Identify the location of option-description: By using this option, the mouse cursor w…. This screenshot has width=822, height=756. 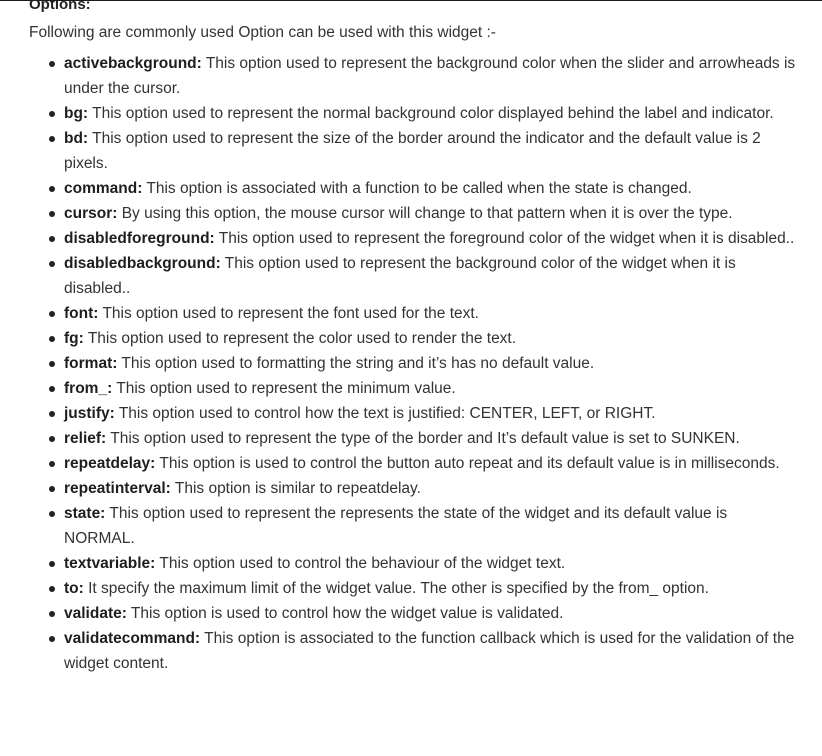
(425, 213).